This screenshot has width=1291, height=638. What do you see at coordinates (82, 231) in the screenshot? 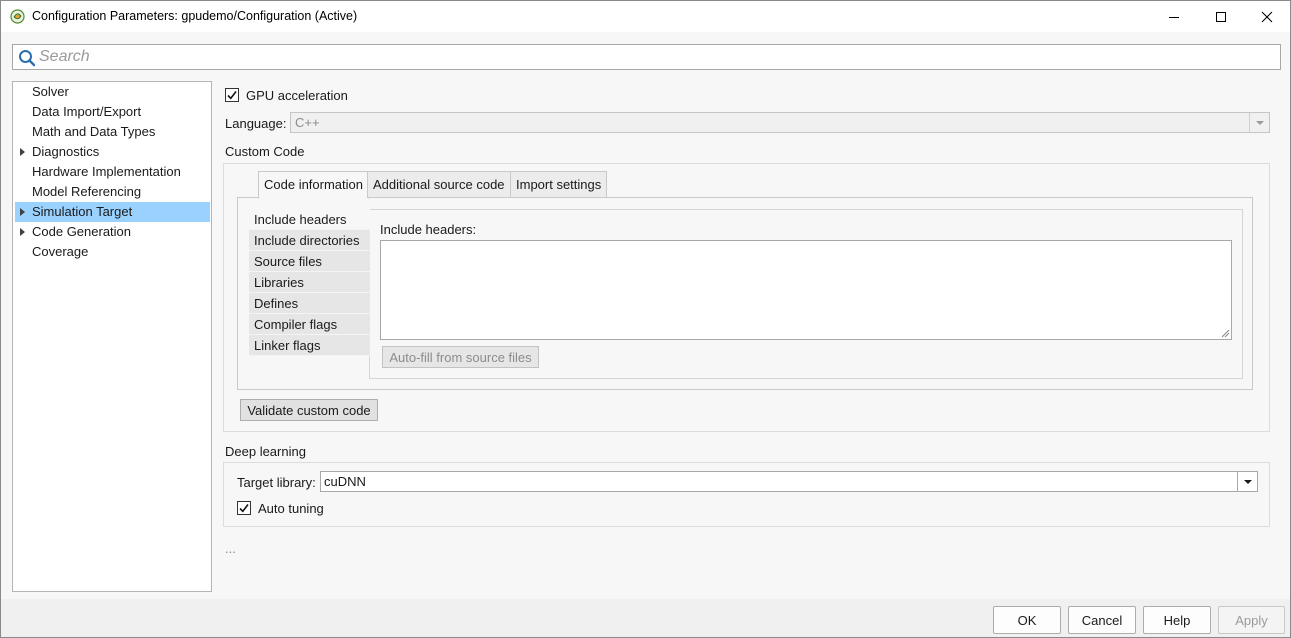
I see `tree-item-label: Code Generation` at bounding box center [82, 231].